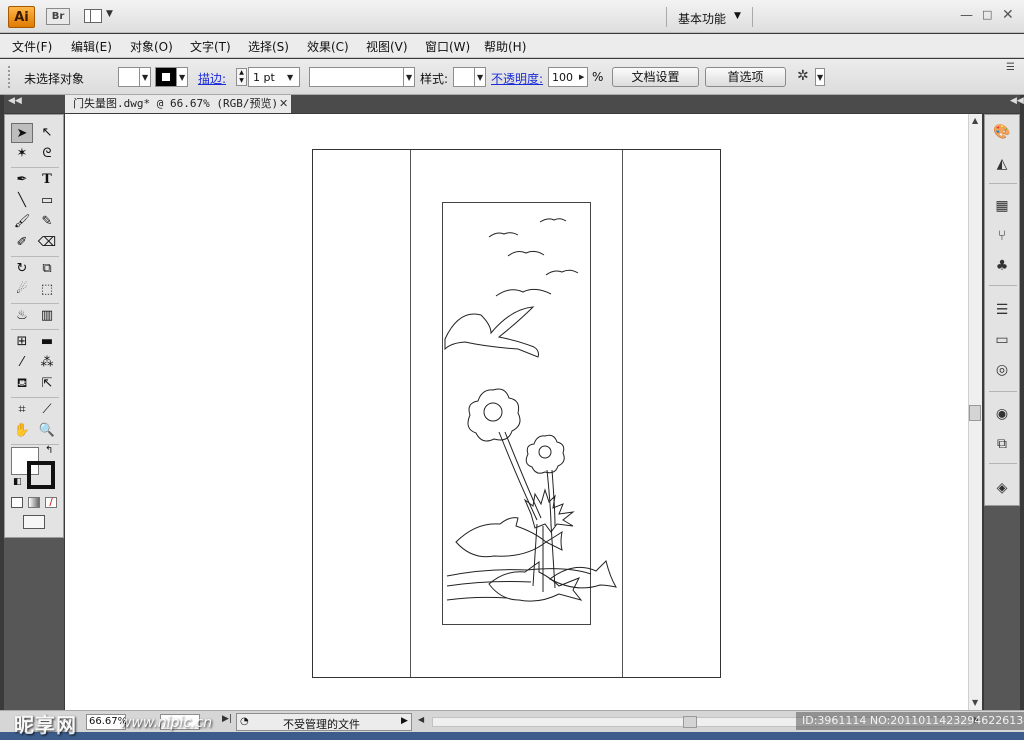 The height and width of the screenshot is (740, 1024). What do you see at coordinates (409, 77) in the screenshot?
I see `brush-dropdown: ▼` at bounding box center [409, 77].